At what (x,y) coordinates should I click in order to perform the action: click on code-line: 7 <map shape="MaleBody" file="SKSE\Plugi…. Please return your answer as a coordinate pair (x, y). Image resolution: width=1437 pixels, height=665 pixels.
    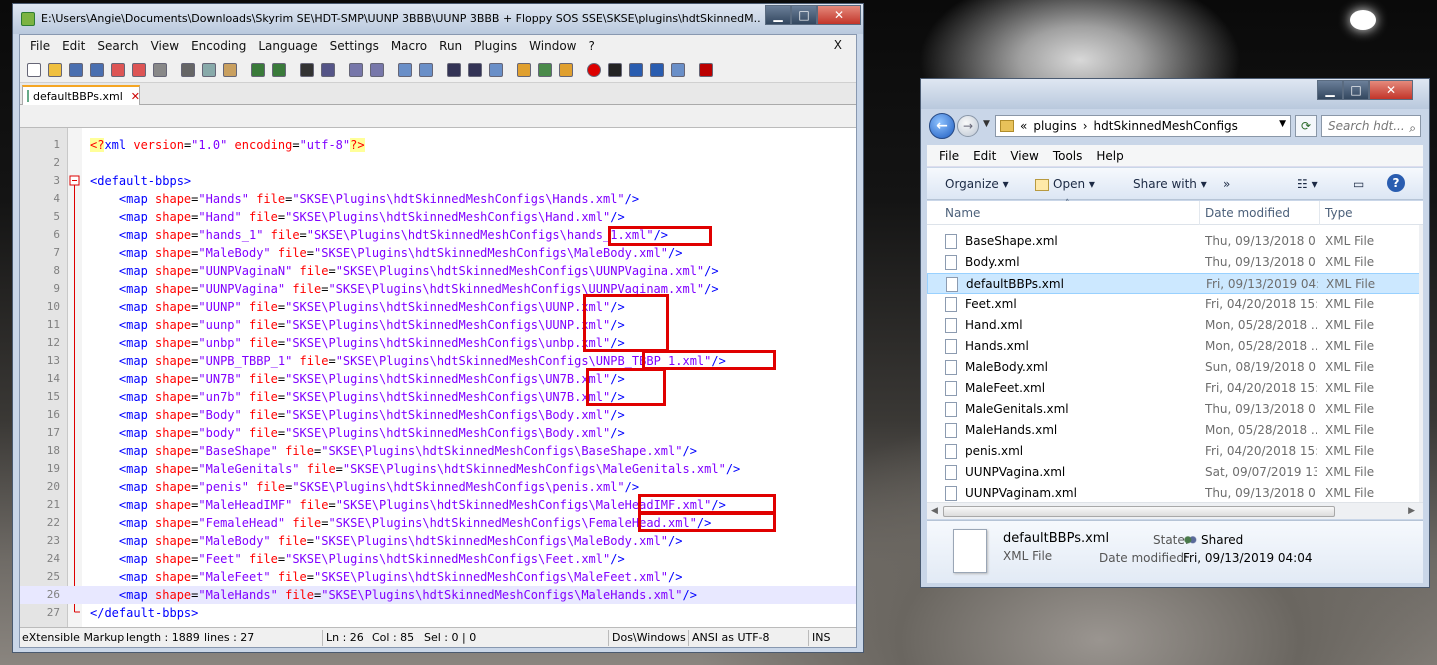
    Looking at the image, I should click on (438, 253).